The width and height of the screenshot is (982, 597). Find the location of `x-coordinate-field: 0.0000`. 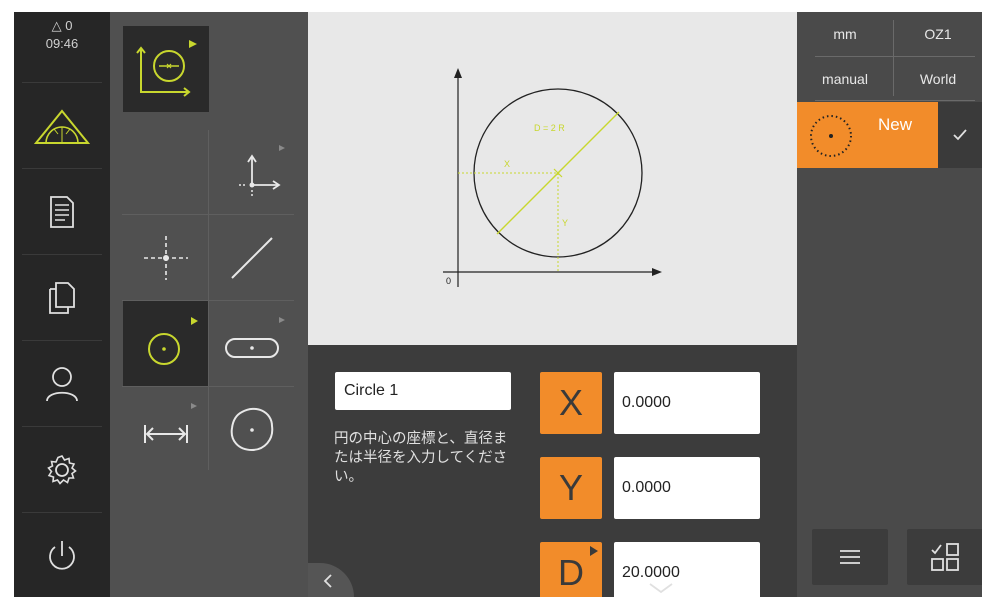

x-coordinate-field: 0.0000 is located at coordinates (687, 403).